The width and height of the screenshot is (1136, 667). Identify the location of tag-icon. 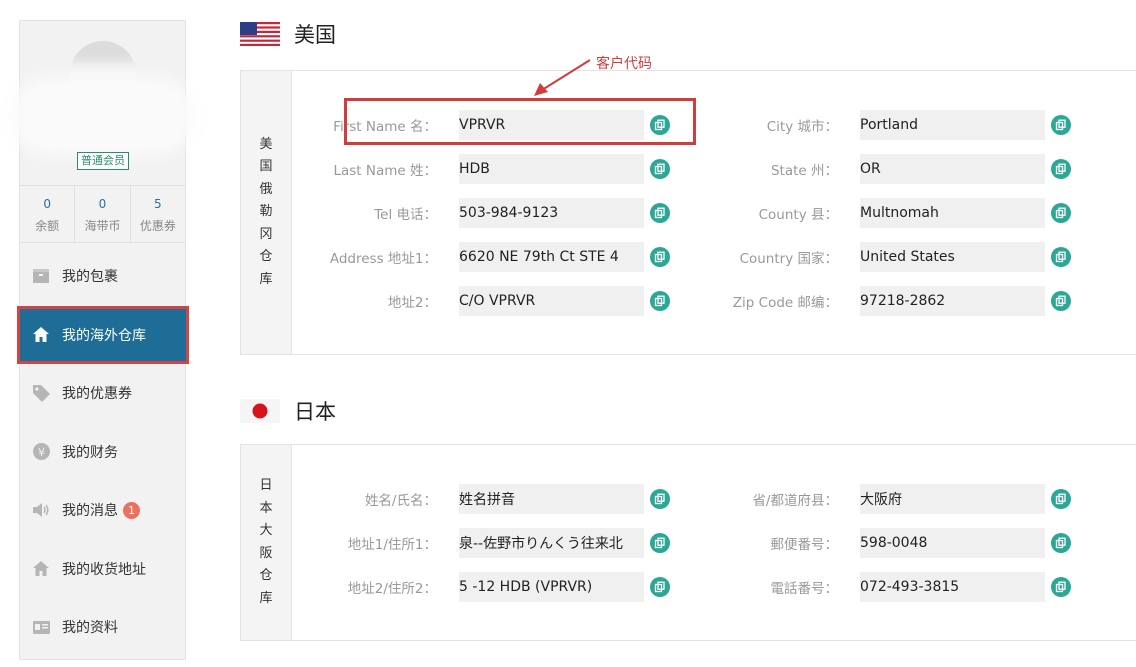
(41, 393).